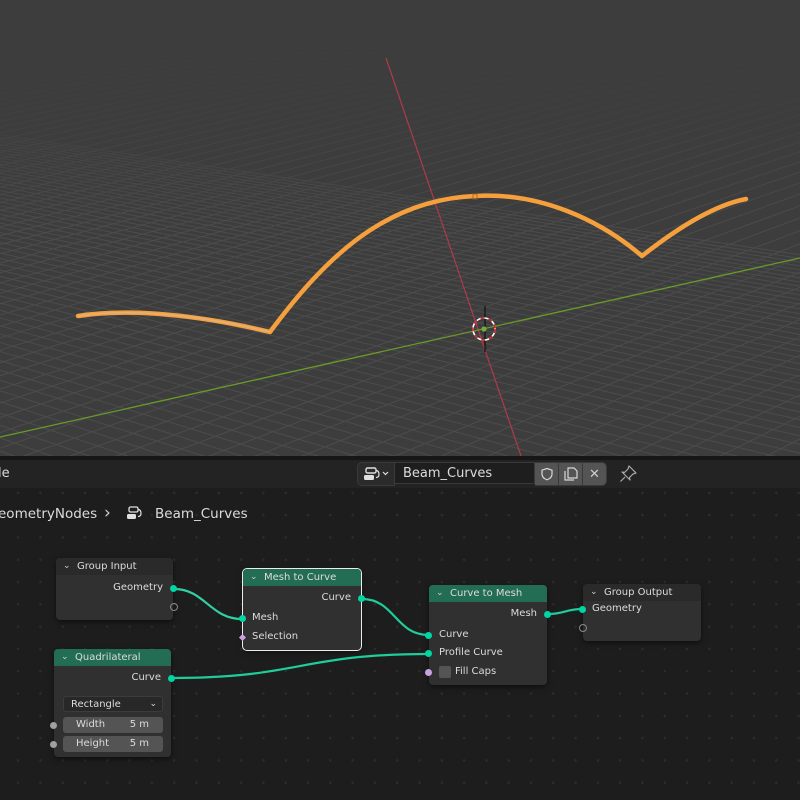  What do you see at coordinates (139, 743) in the screenshot?
I see `height-value: 5 m` at bounding box center [139, 743].